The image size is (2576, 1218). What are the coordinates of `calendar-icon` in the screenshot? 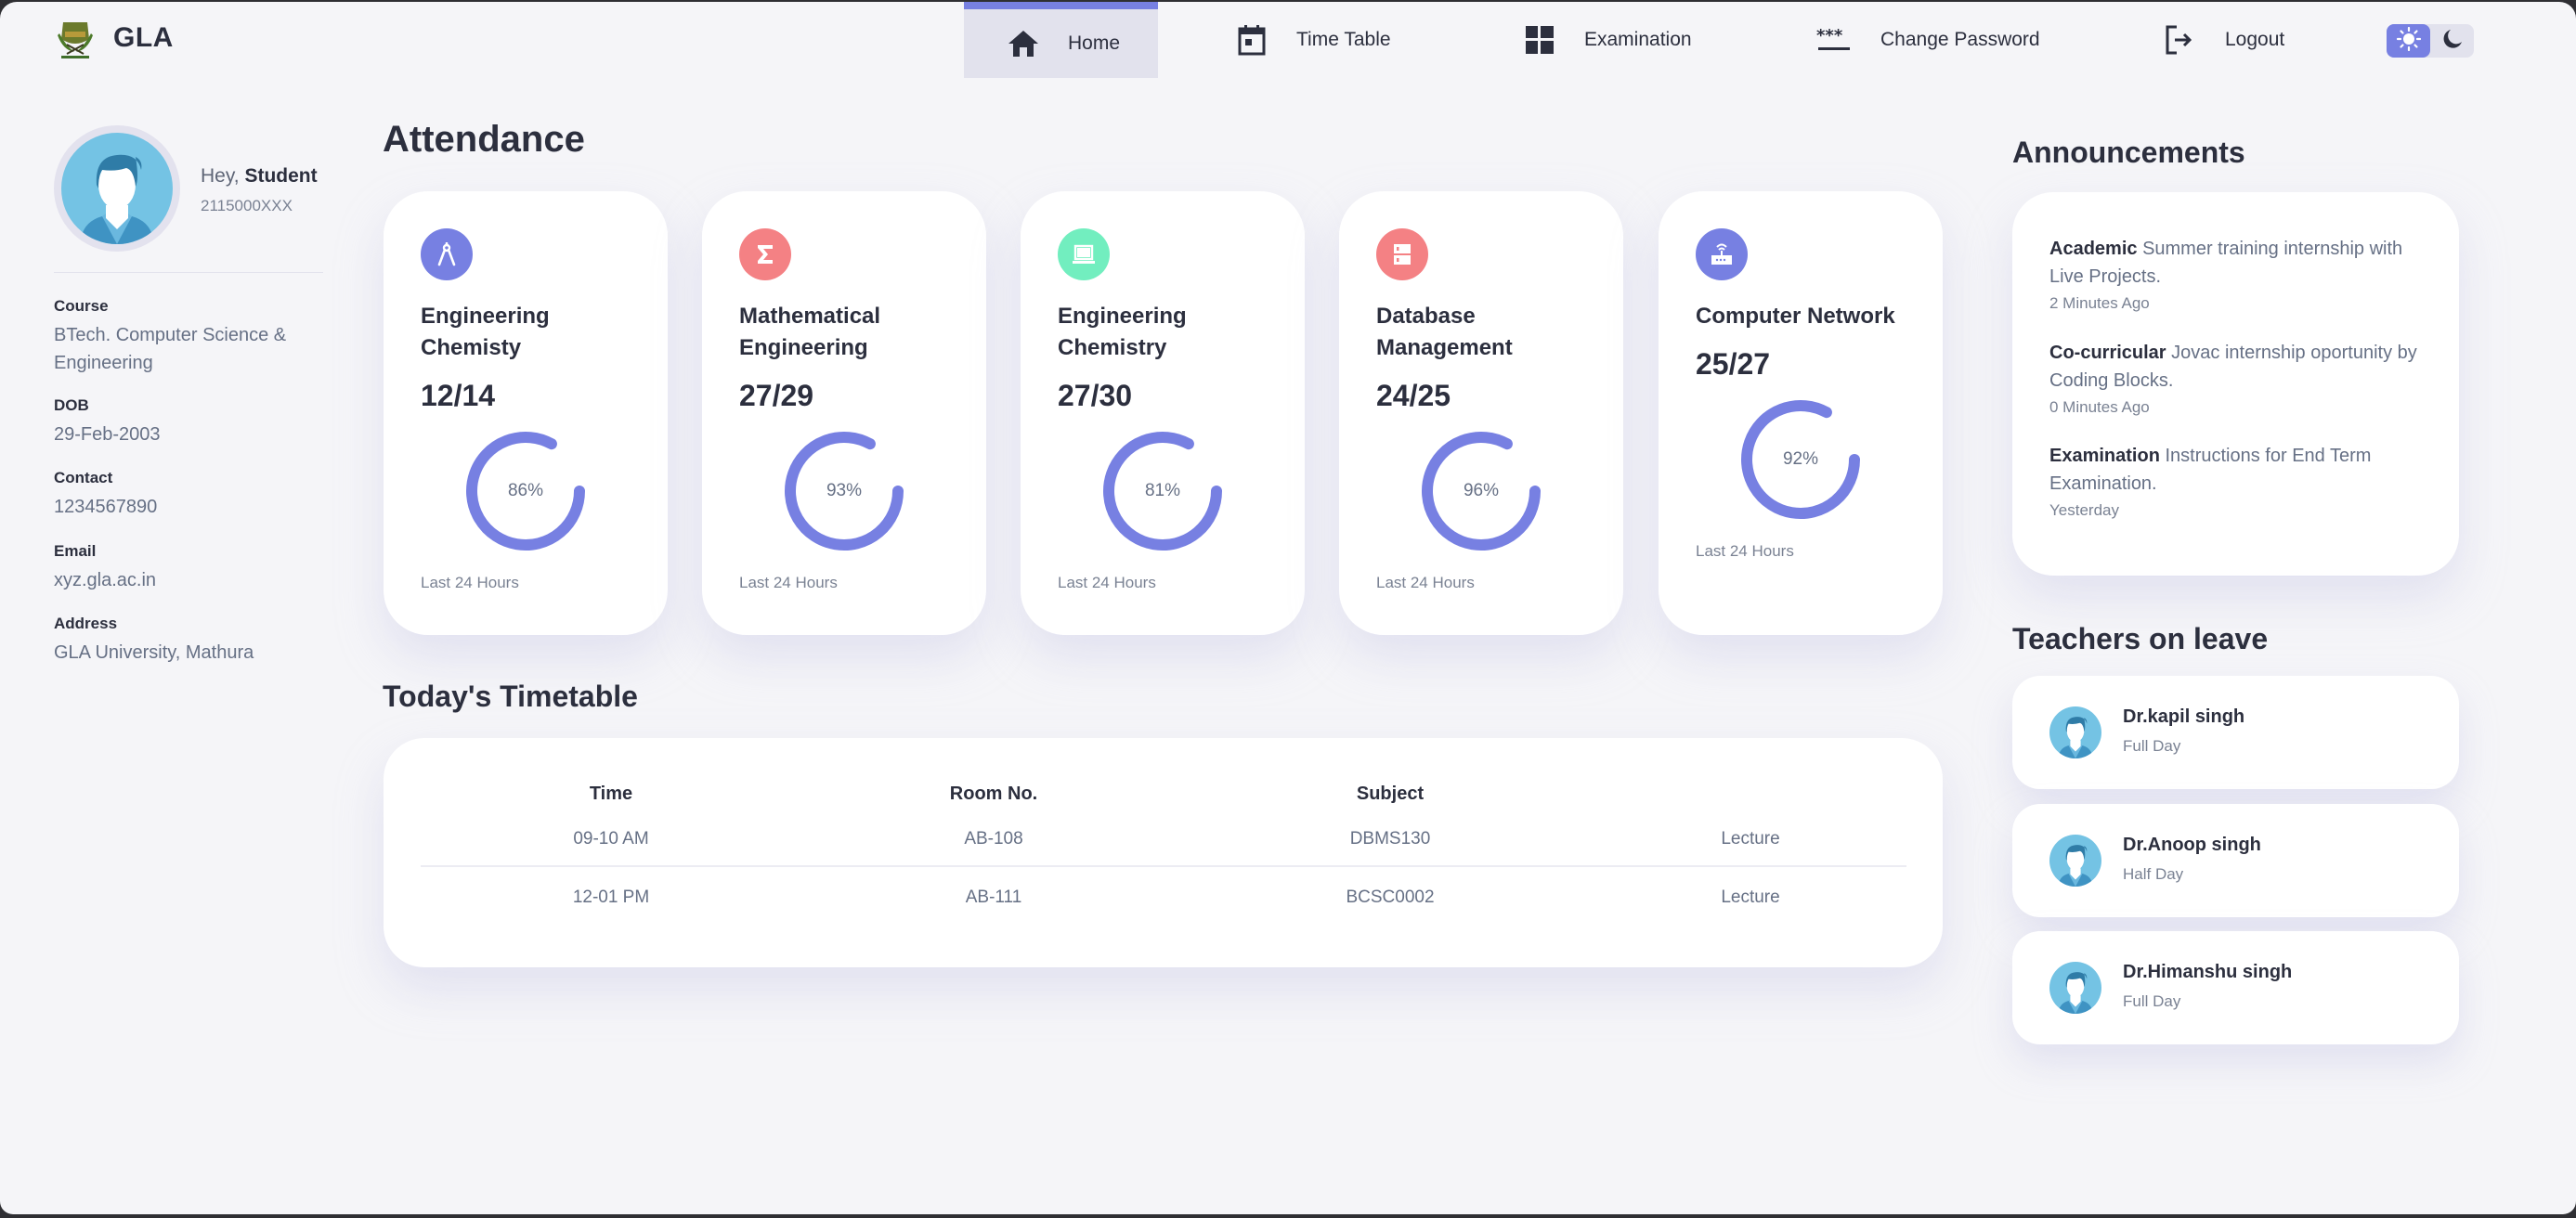 It's located at (1251, 40).